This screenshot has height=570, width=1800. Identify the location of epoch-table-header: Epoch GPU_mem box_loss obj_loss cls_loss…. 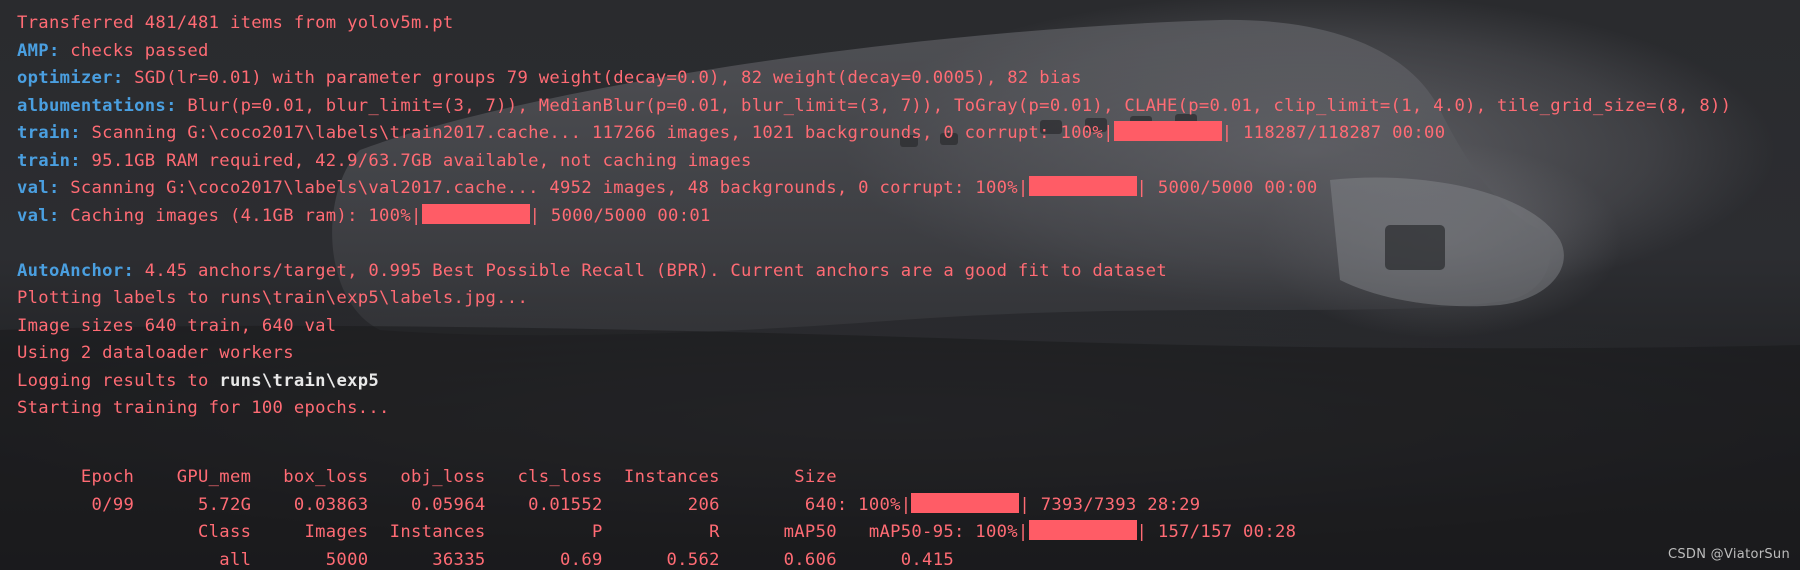
(907, 478).